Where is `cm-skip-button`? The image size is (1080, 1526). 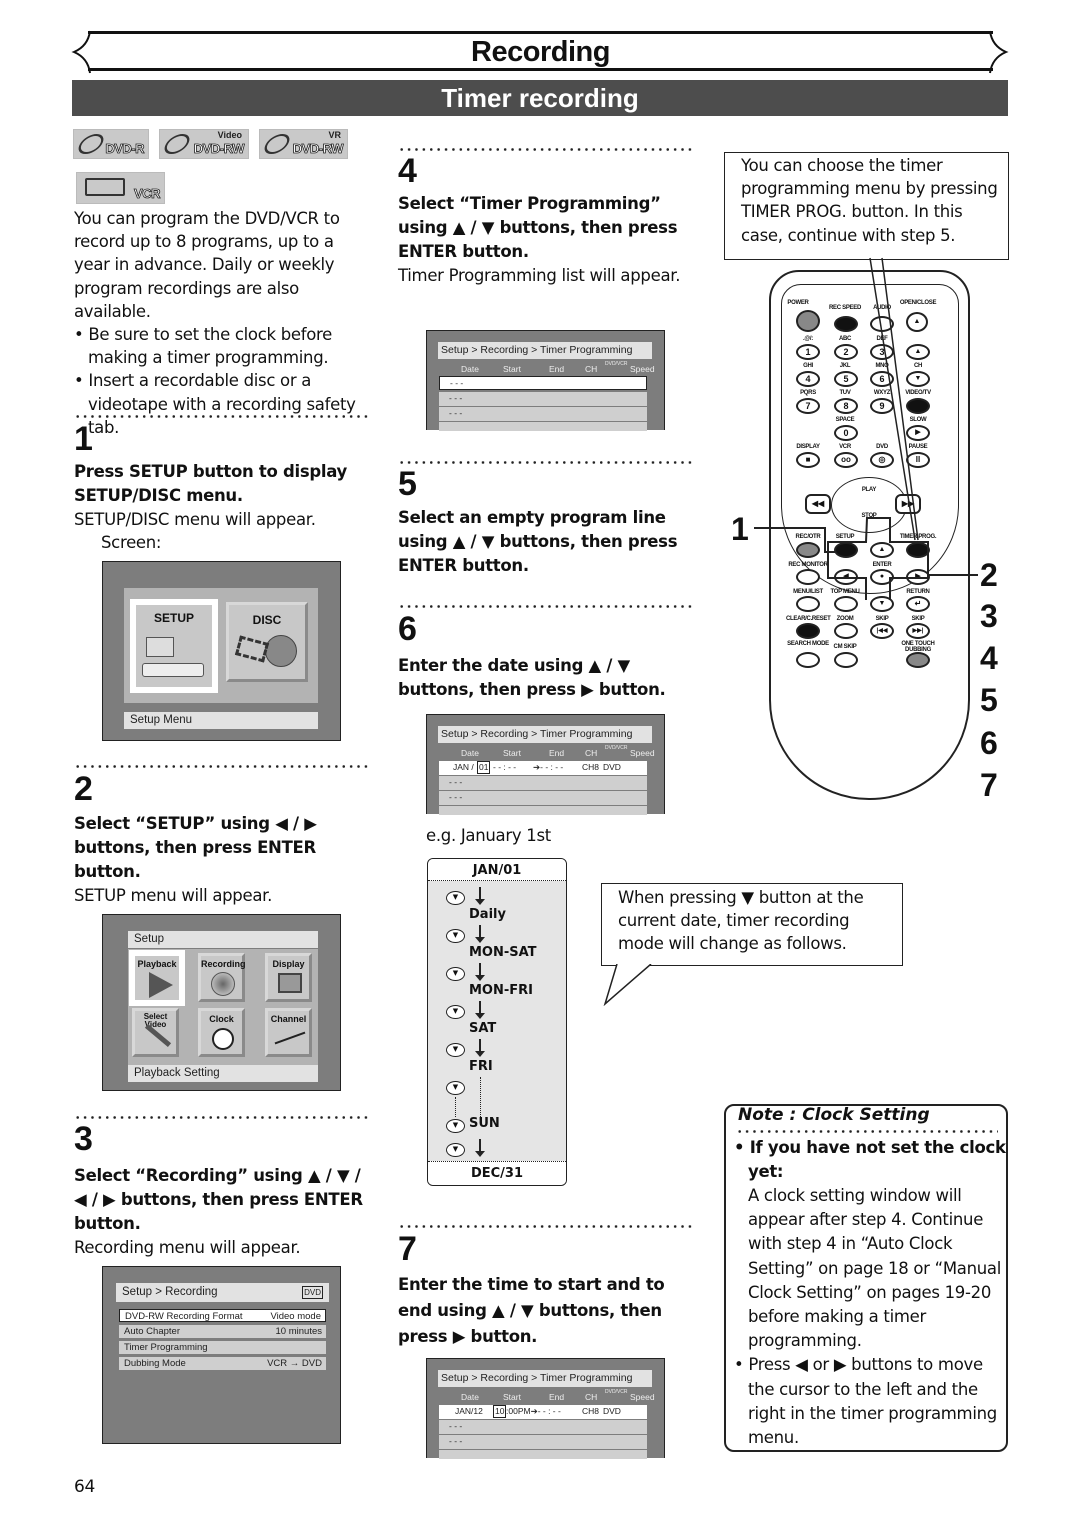
cm-skip-button is located at coordinates (846, 660).